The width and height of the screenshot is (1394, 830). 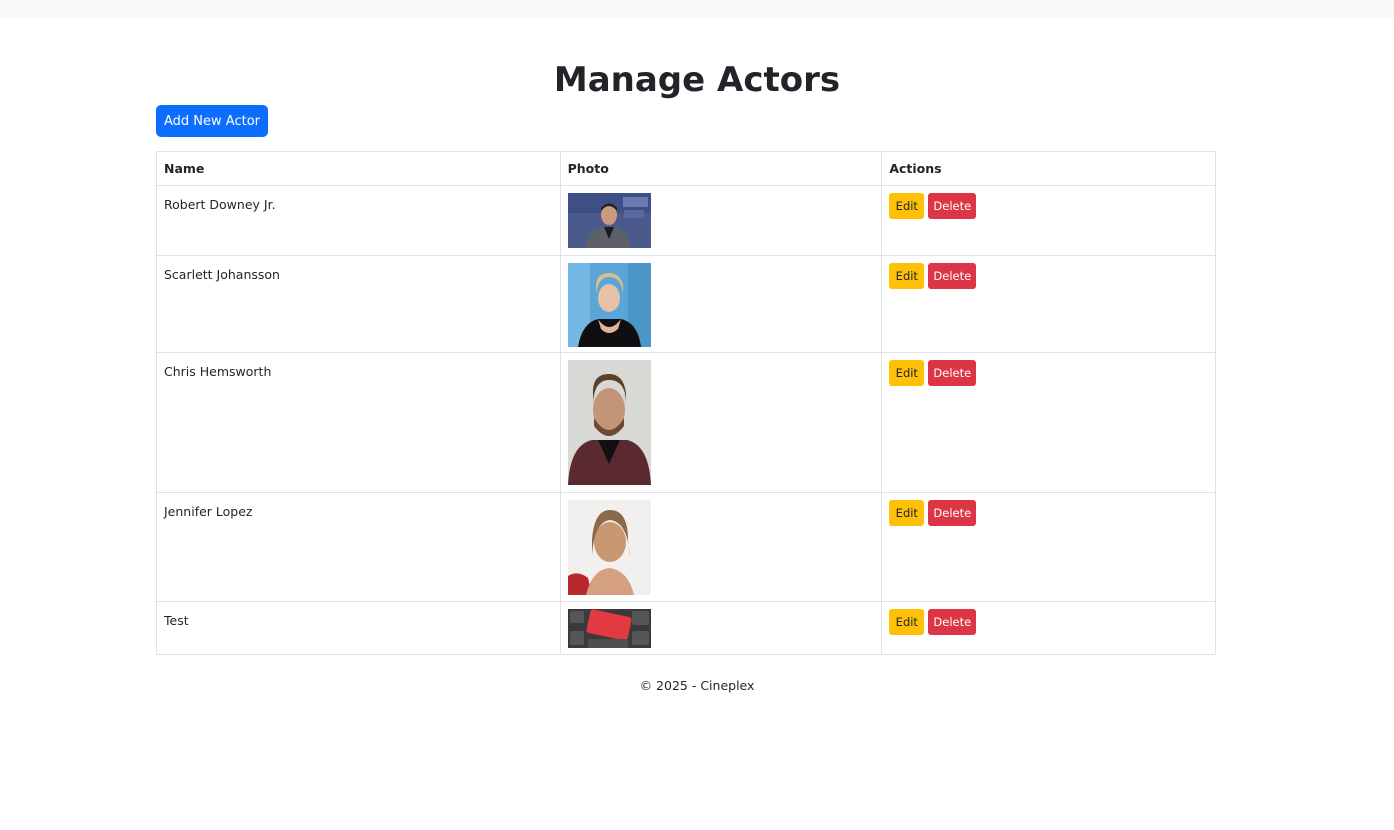 What do you see at coordinates (697, 685) in the screenshot?
I see `page-footer: © 2025 - Cineplex` at bounding box center [697, 685].